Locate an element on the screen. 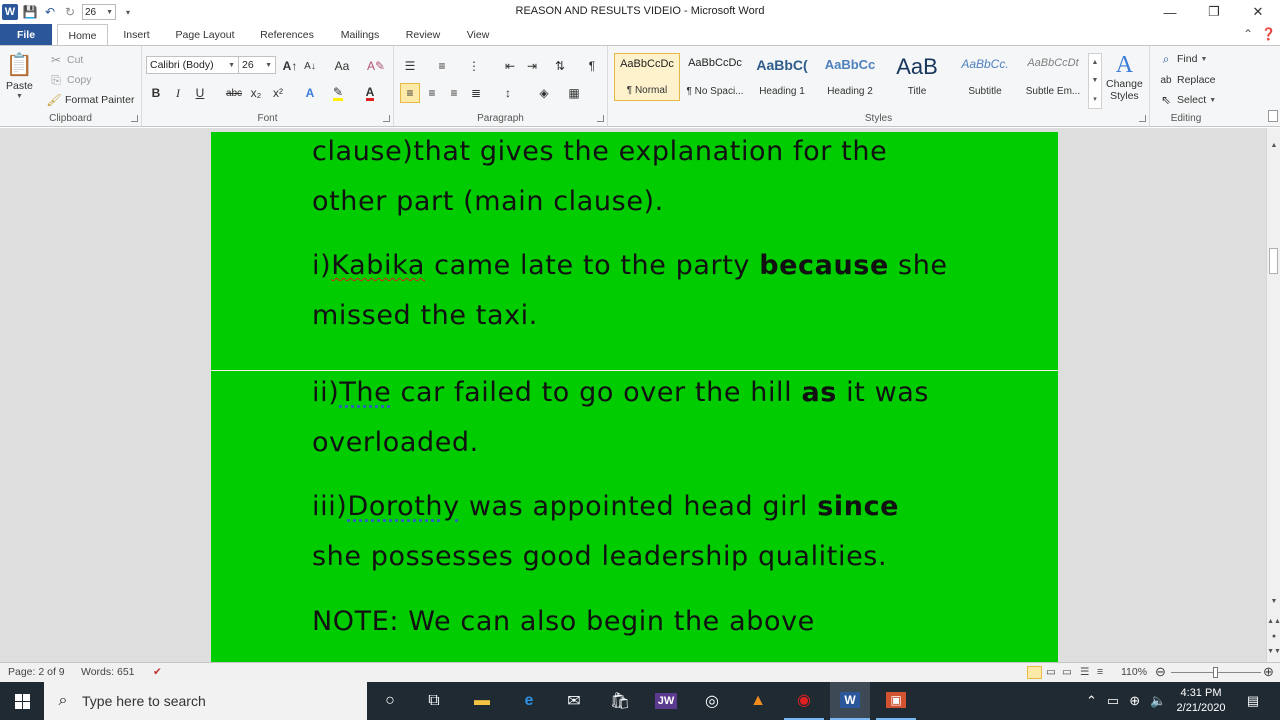 The image size is (1280, 720). close-button: ✕ is located at coordinates (1258, 12).